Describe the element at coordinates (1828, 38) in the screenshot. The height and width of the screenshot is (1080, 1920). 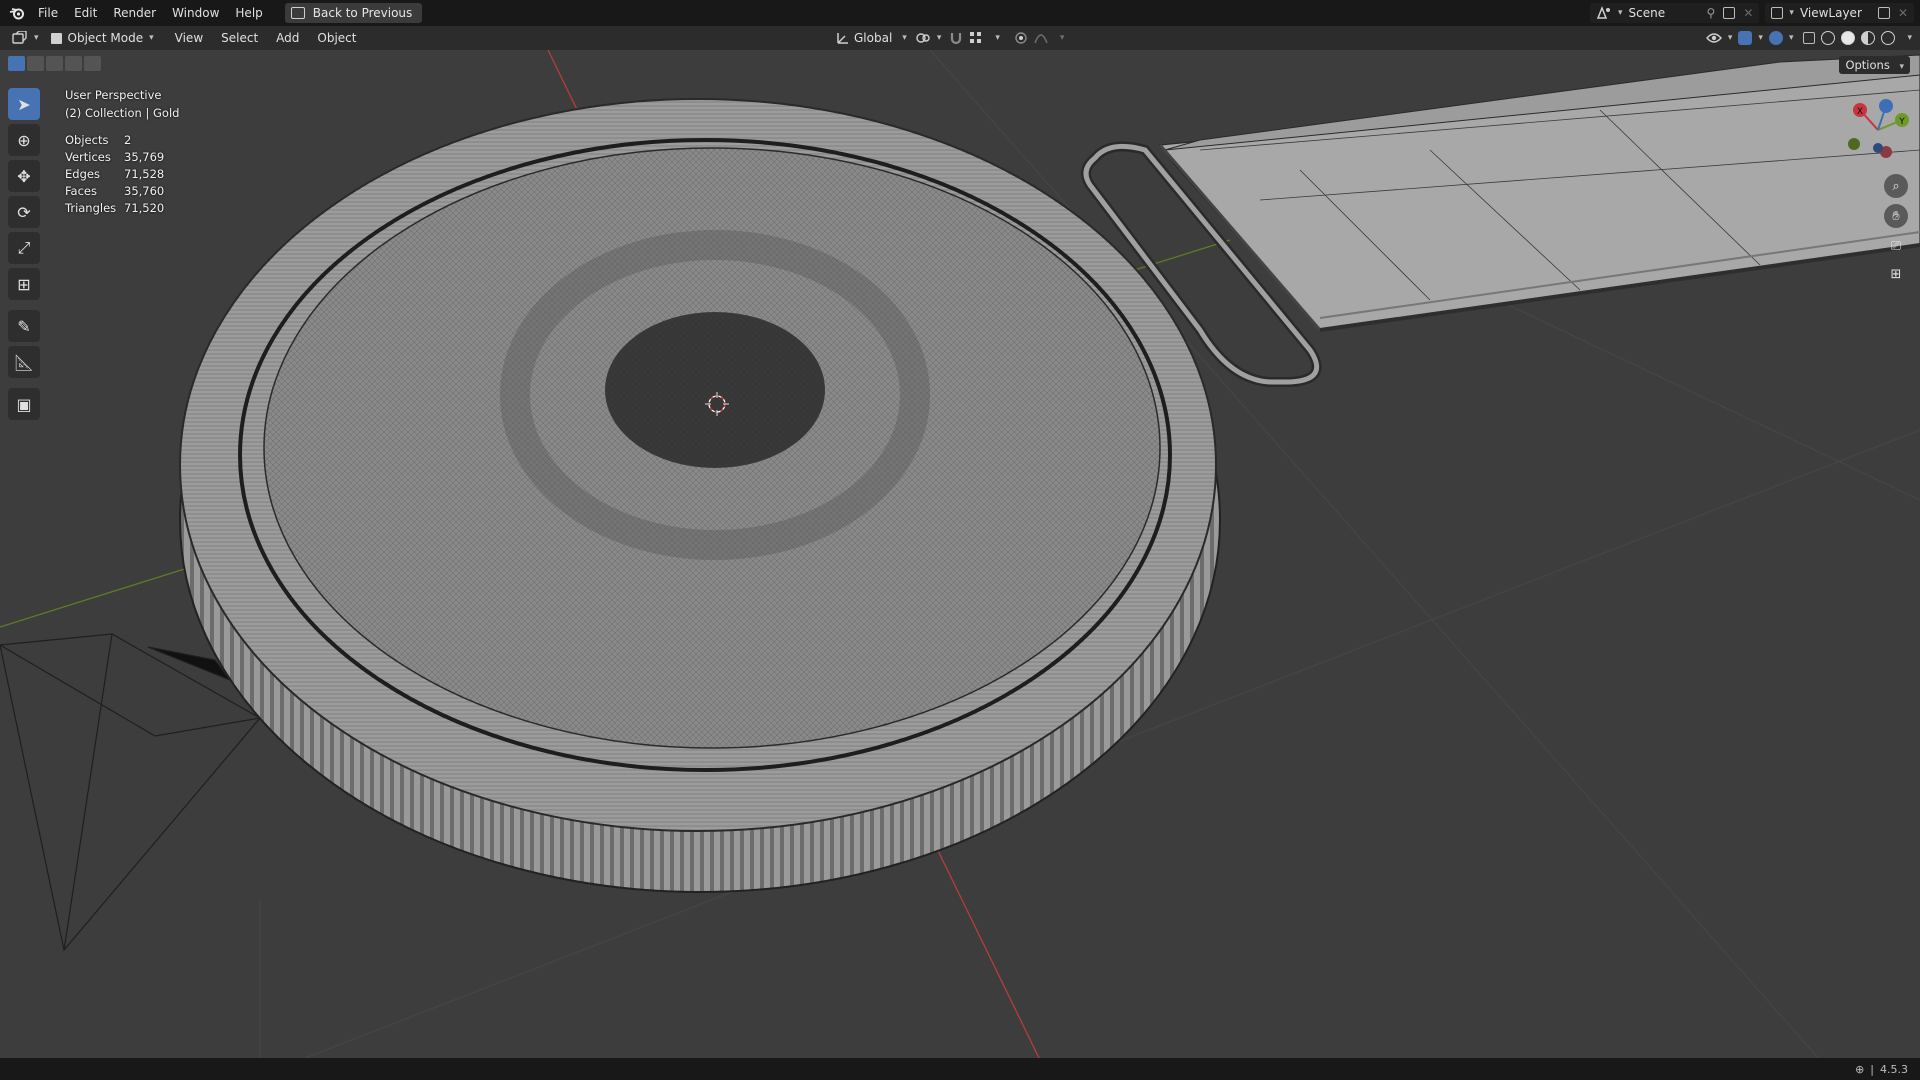
I see `wireframe-shading-icon` at that location.